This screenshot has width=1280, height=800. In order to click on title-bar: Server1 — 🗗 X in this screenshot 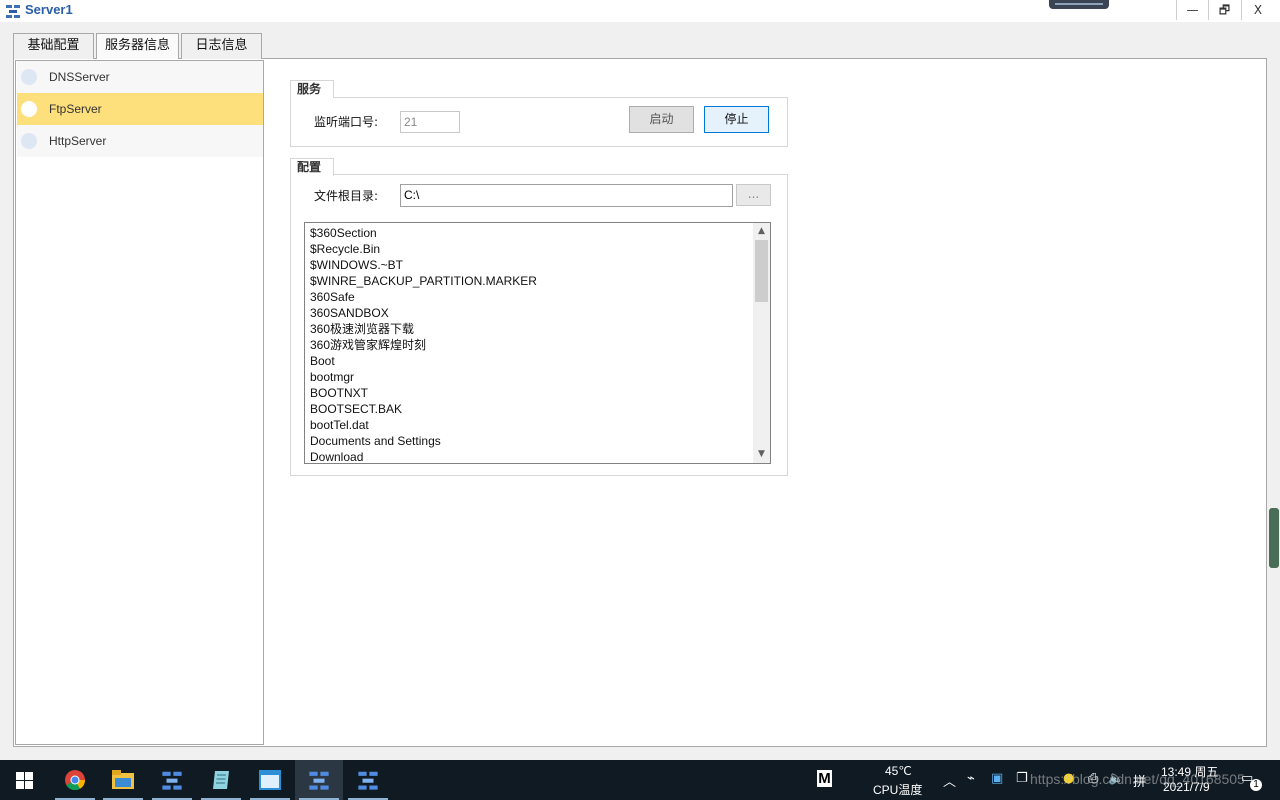, I will do `click(640, 11)`.